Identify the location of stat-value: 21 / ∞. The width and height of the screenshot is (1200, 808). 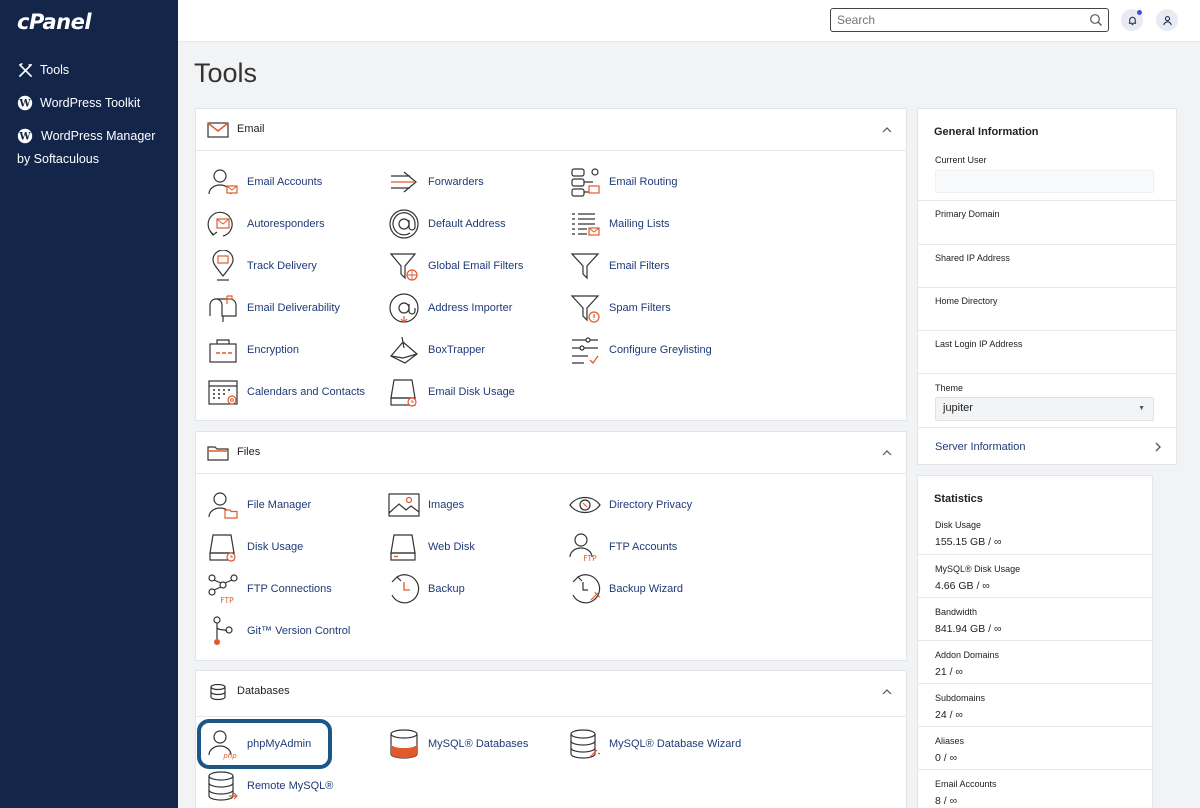
(949, 672).